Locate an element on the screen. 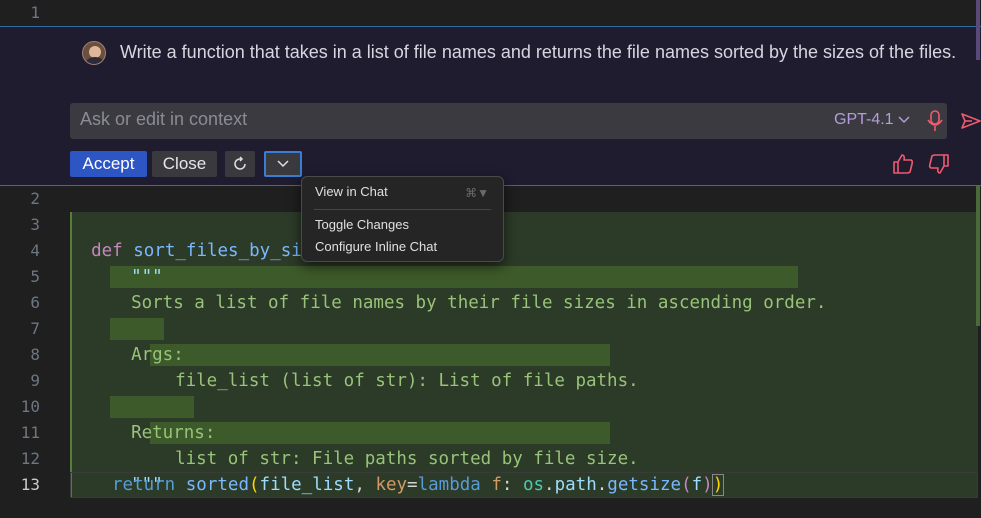  return-keyword: return is located at coordinates (144, 485).